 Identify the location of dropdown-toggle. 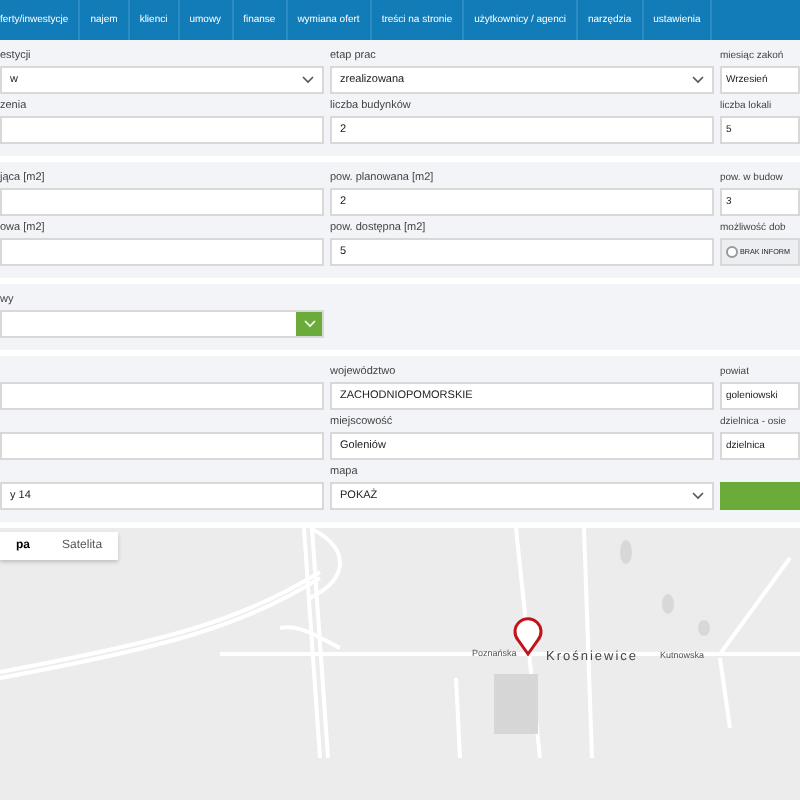
(309, 324).